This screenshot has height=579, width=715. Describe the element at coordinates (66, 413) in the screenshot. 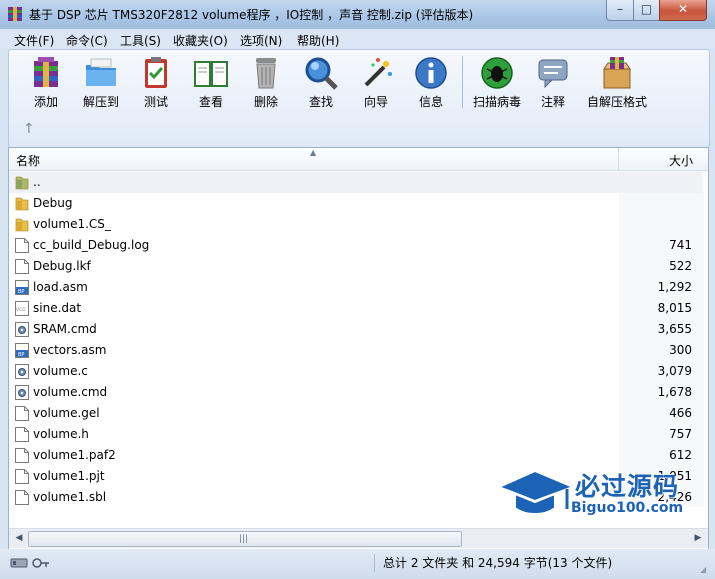

I see `file-name: volume.gel` at that location.